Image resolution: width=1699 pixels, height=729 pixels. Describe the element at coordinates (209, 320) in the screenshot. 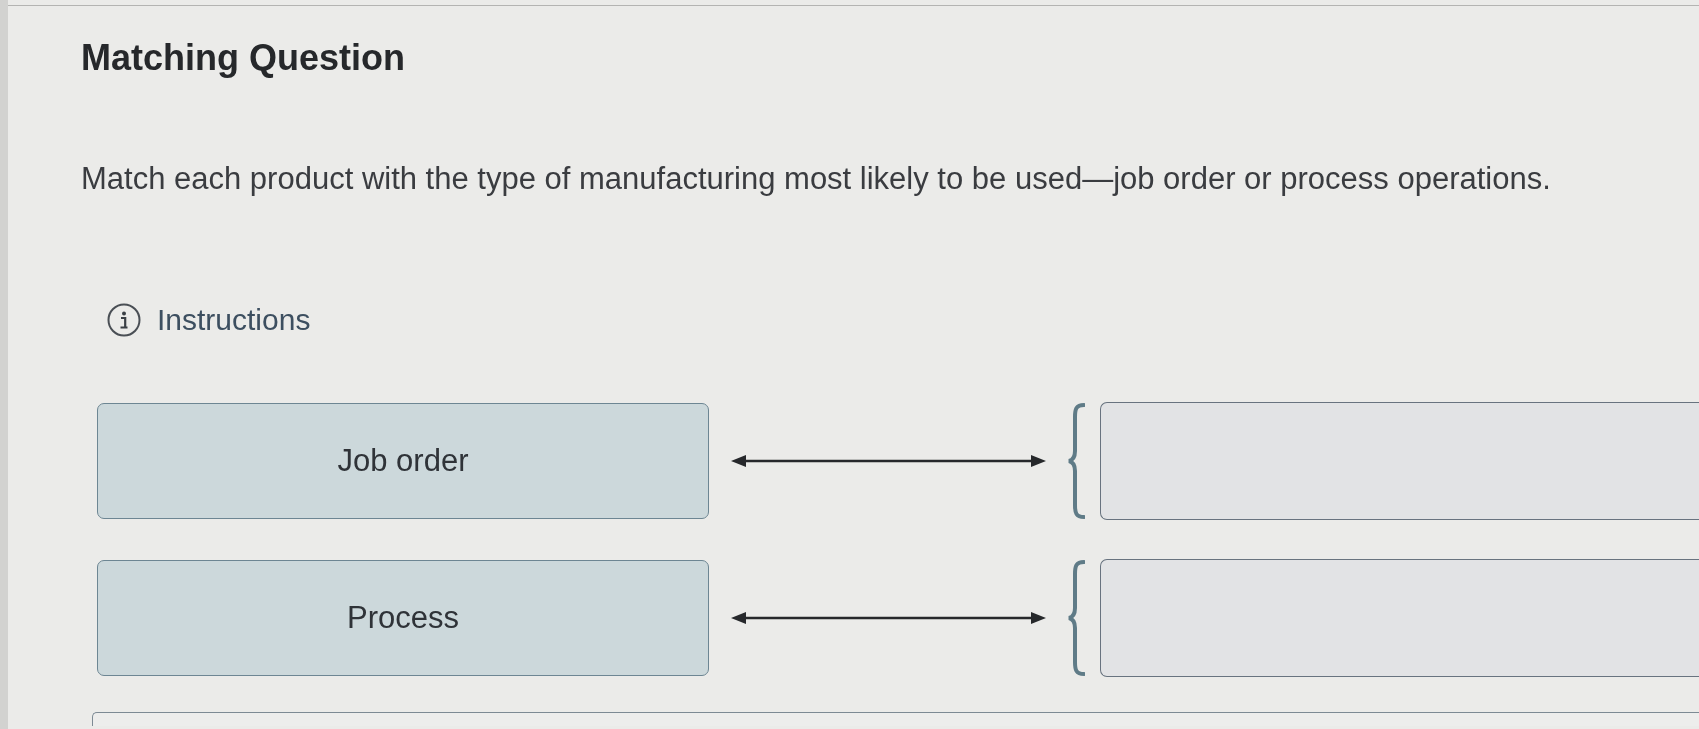

I see `instructions-button: Instructions` at that location.